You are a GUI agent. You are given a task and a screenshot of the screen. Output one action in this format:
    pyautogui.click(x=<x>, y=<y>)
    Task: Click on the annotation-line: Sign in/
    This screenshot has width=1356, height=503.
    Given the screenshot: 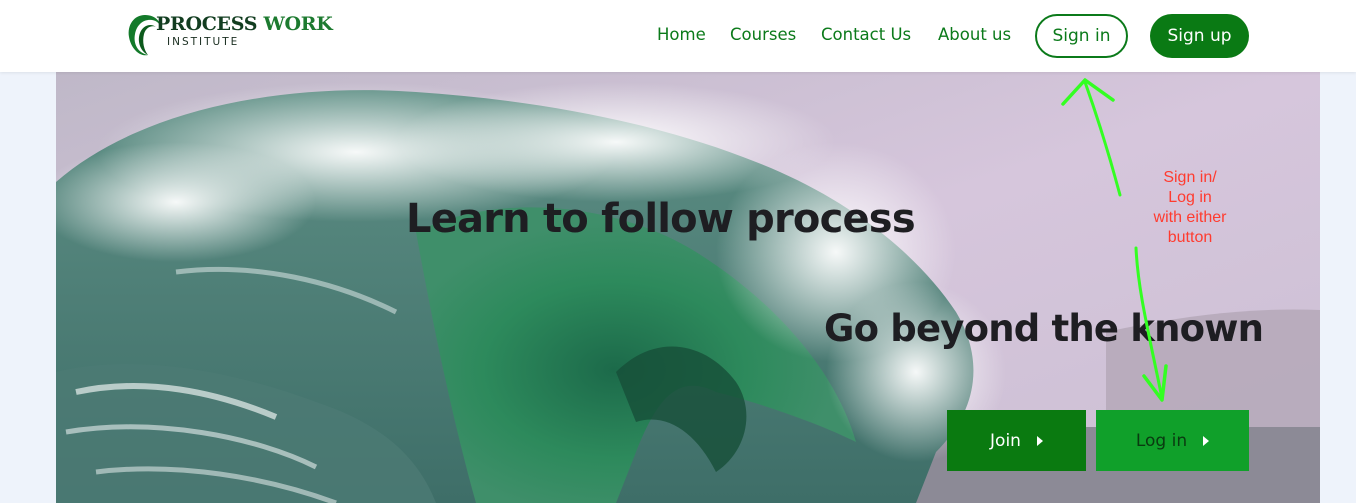 What is the action you would take?
    pyautogui.click(x=1190, y=177)
    